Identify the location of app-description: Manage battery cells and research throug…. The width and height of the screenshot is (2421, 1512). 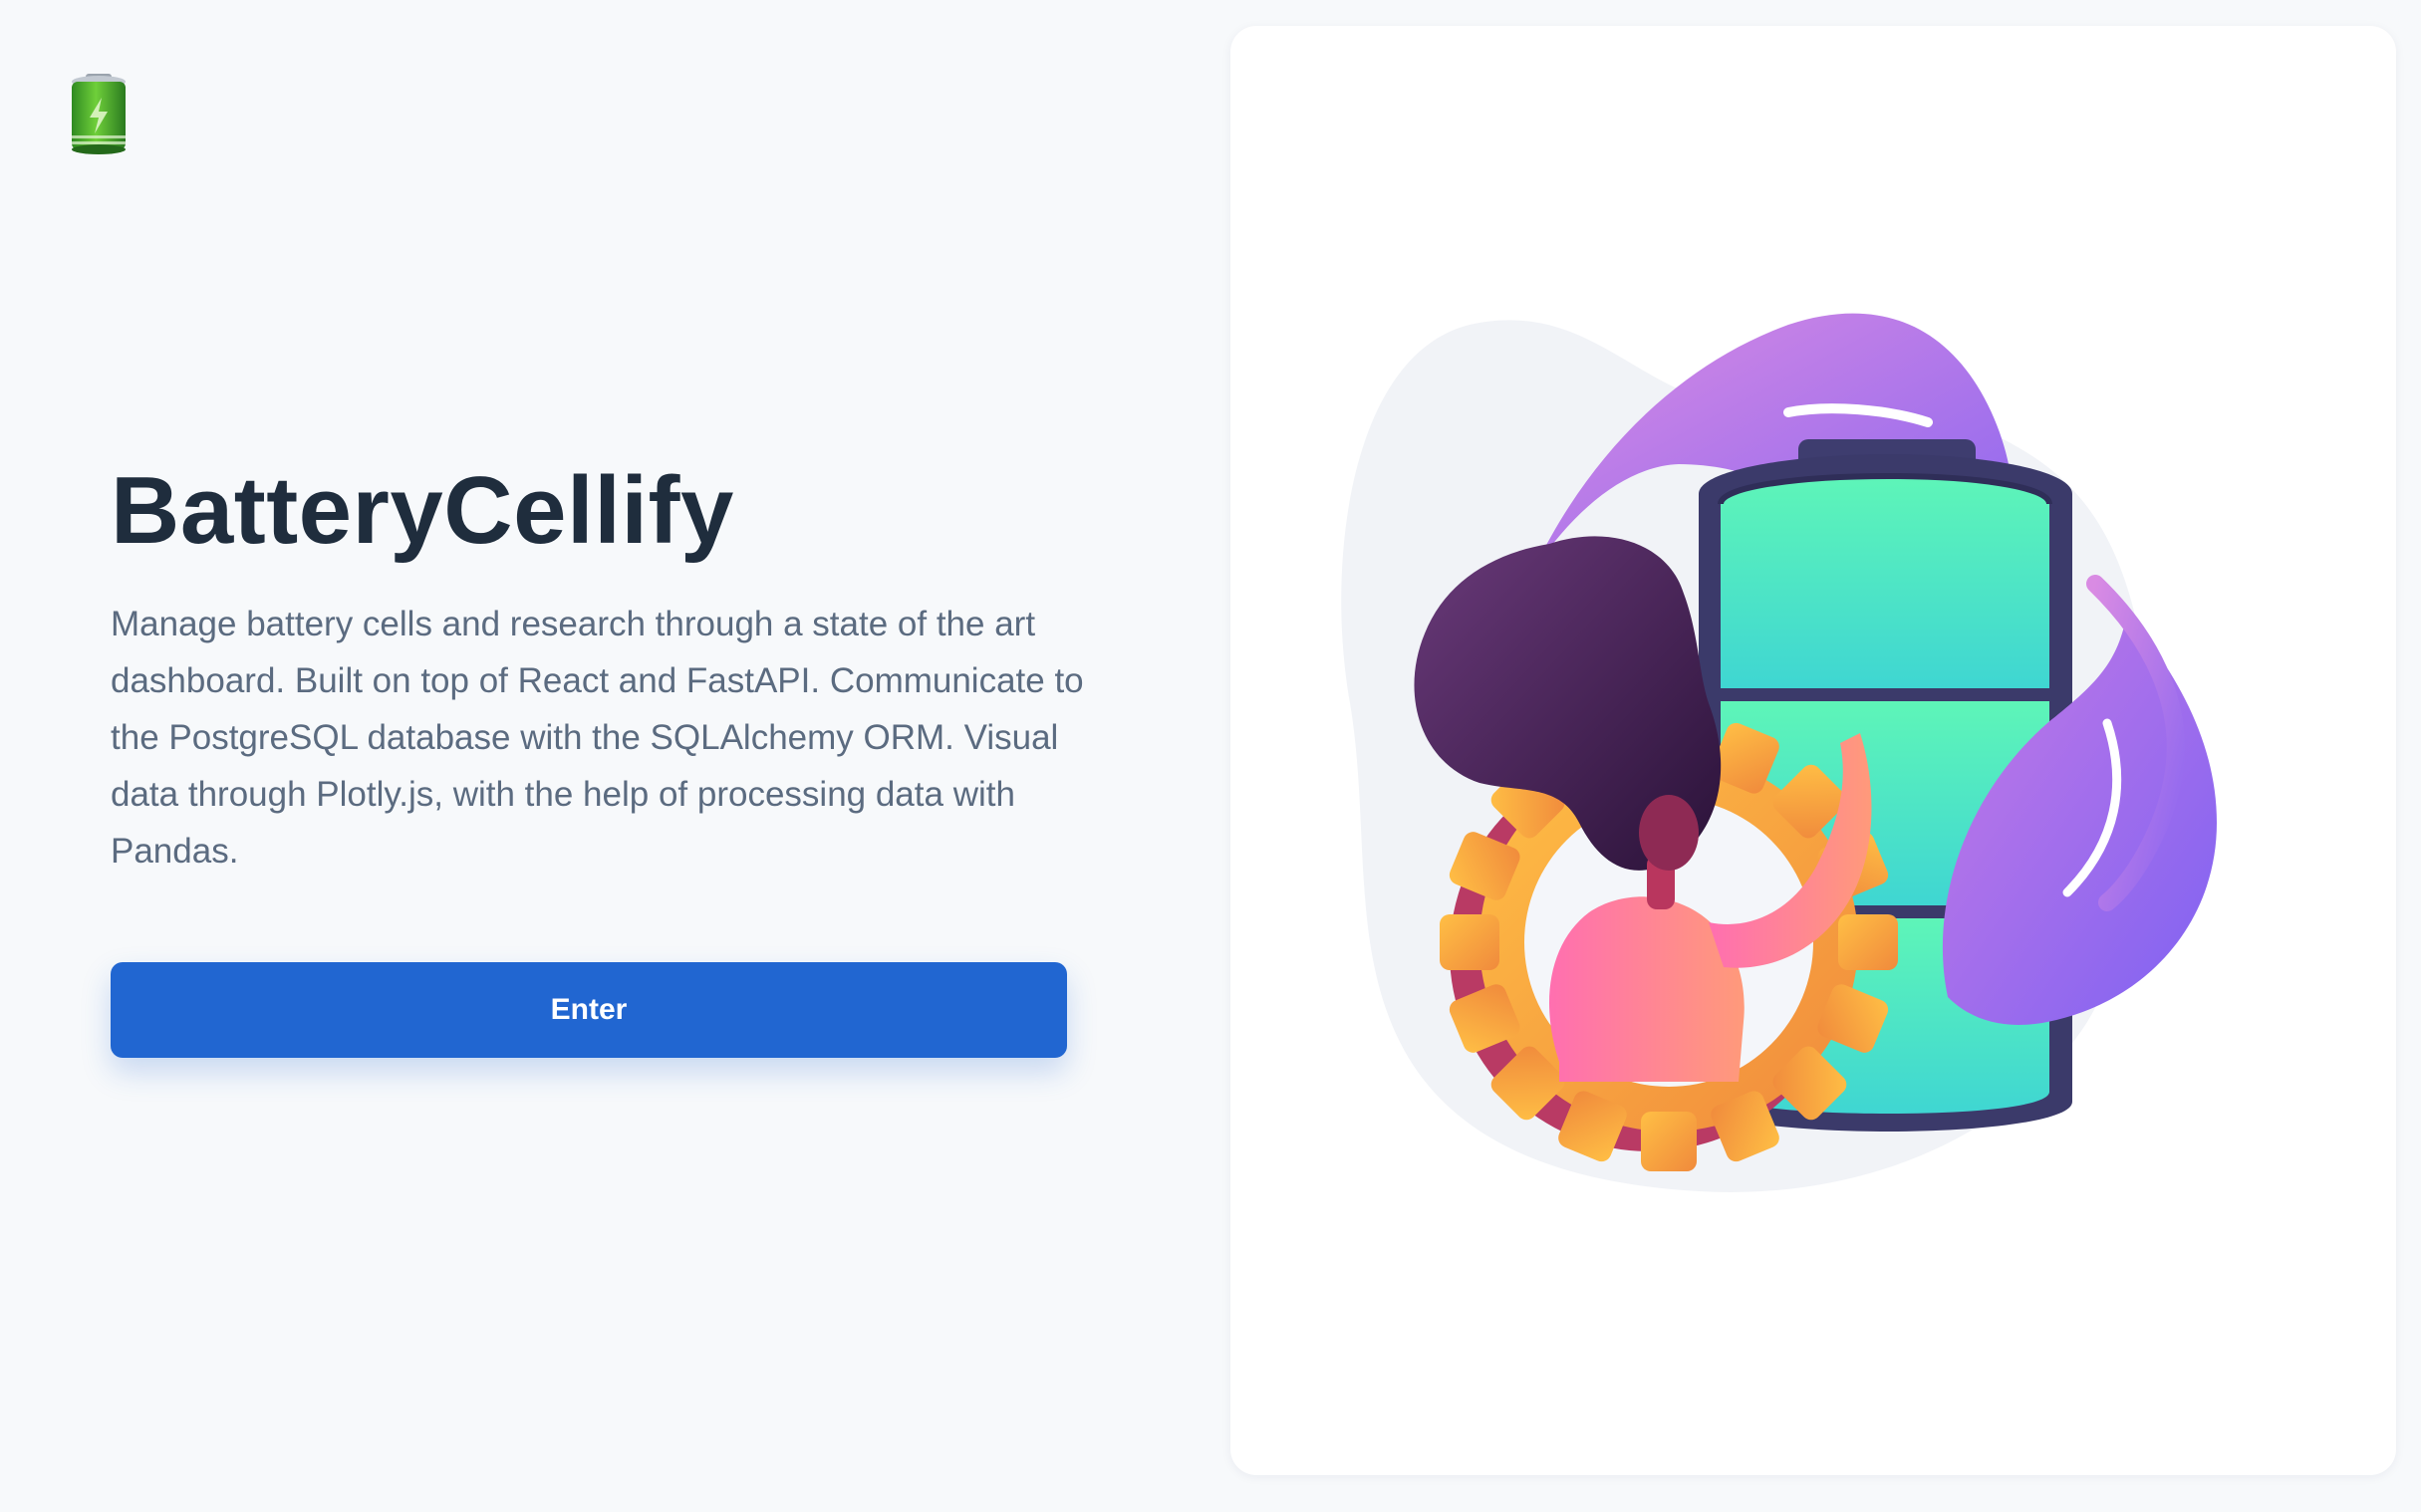
(597, 738).